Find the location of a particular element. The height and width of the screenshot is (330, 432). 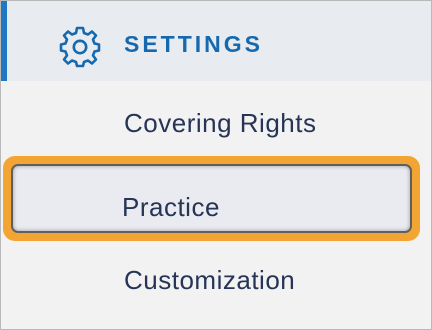

menu-item-practice-label: Practice is located at coordinates (171, 207).